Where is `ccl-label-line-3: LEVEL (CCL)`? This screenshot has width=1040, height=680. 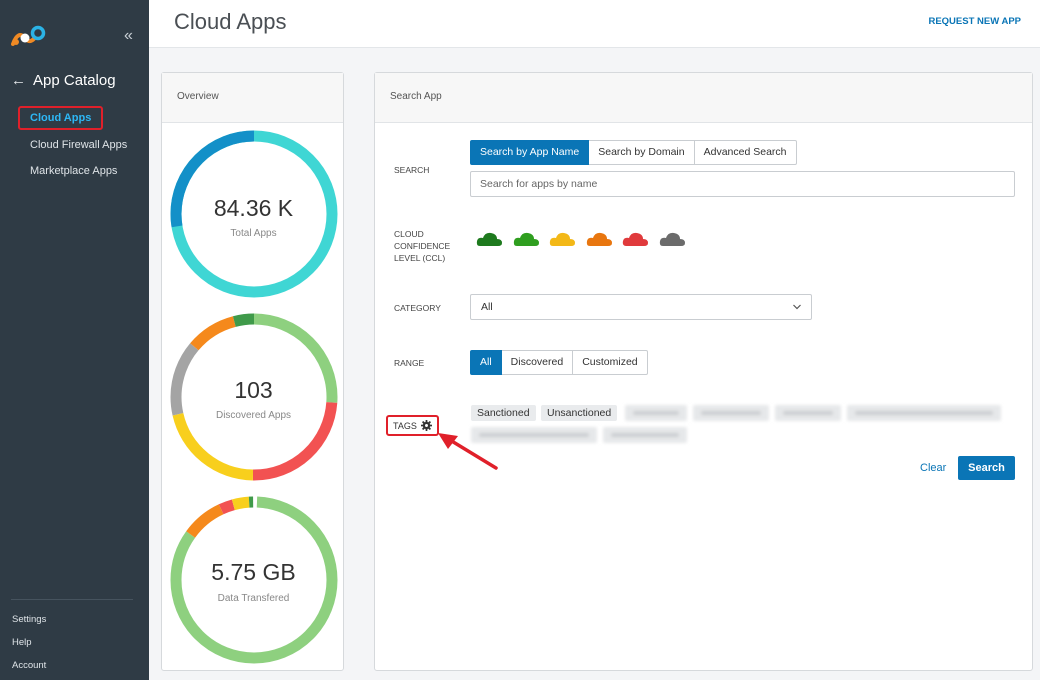 ccl-label-line-3: LEVEL (CCL) is located at coordinates (420, 258).